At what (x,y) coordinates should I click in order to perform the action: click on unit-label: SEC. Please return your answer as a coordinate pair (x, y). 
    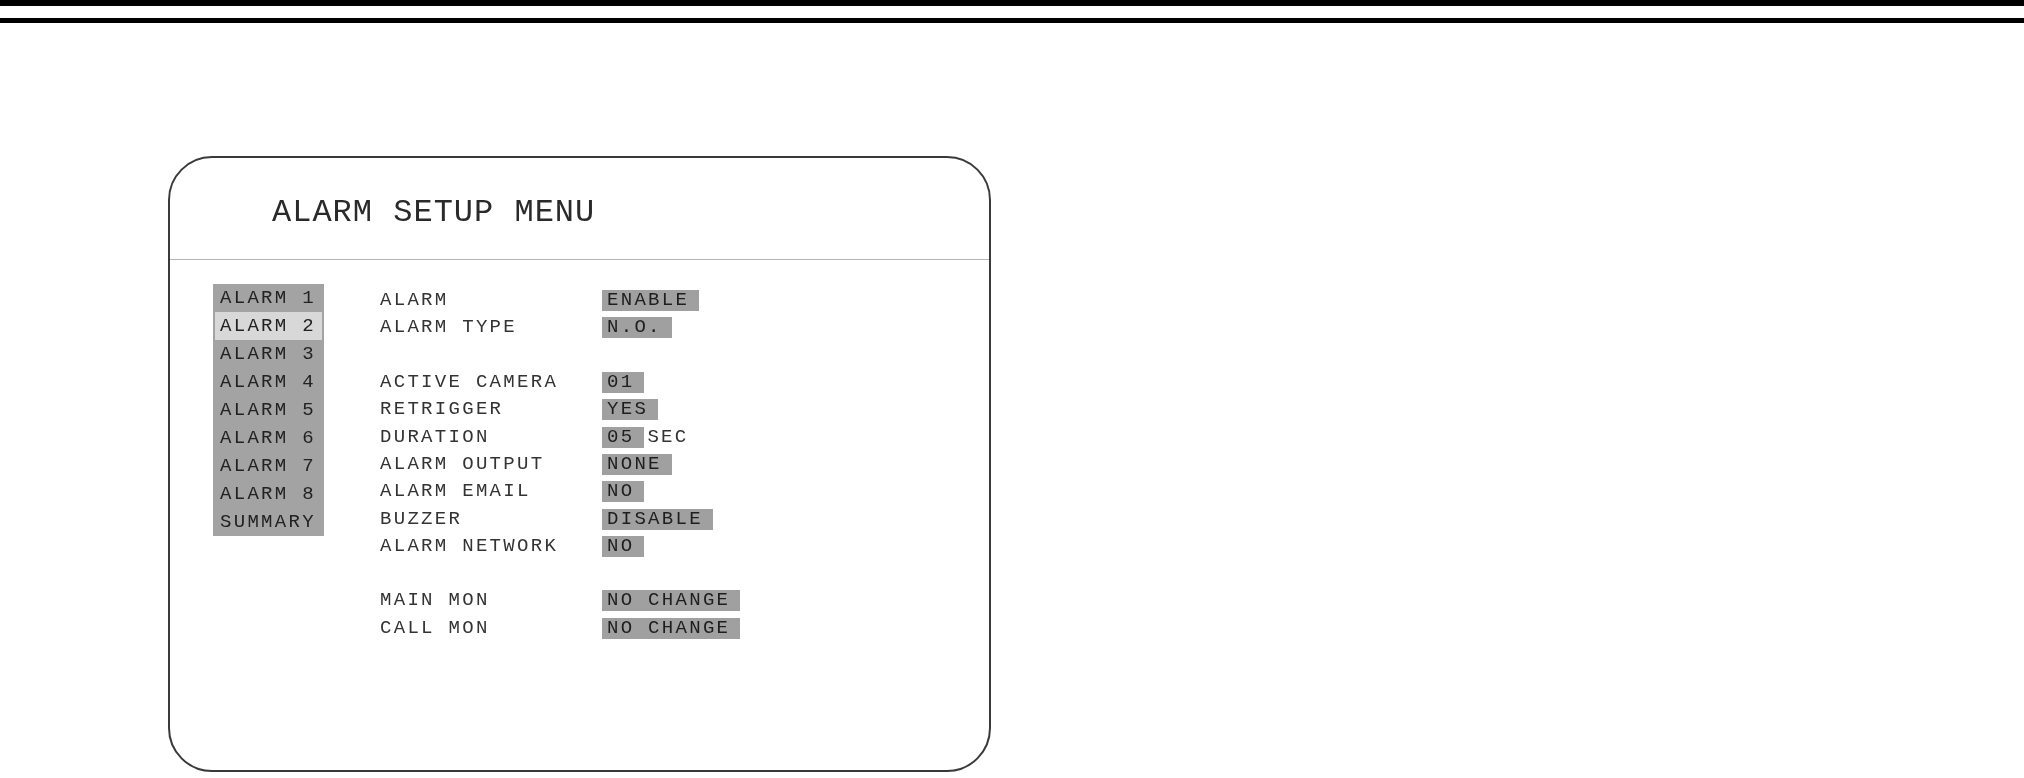
    Looking at the image, I should click on (668, 437).